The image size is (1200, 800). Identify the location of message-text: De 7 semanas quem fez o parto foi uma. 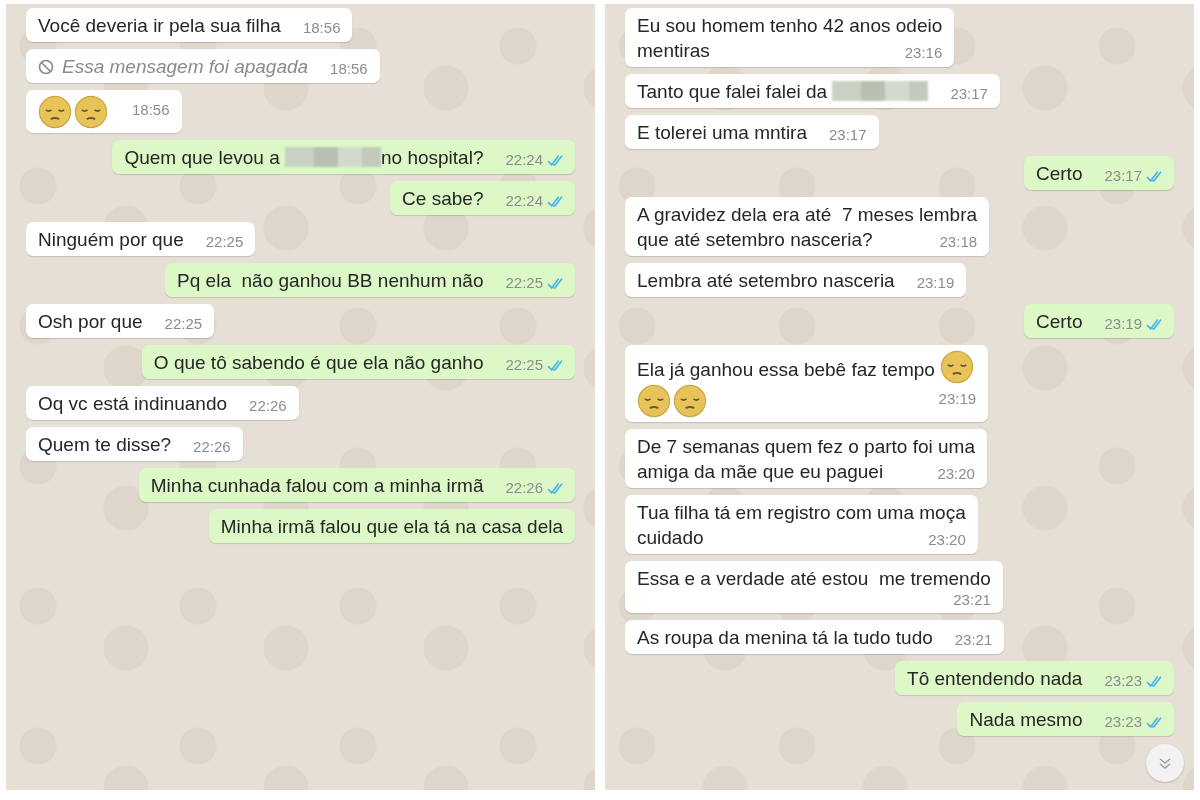
(806, 446).